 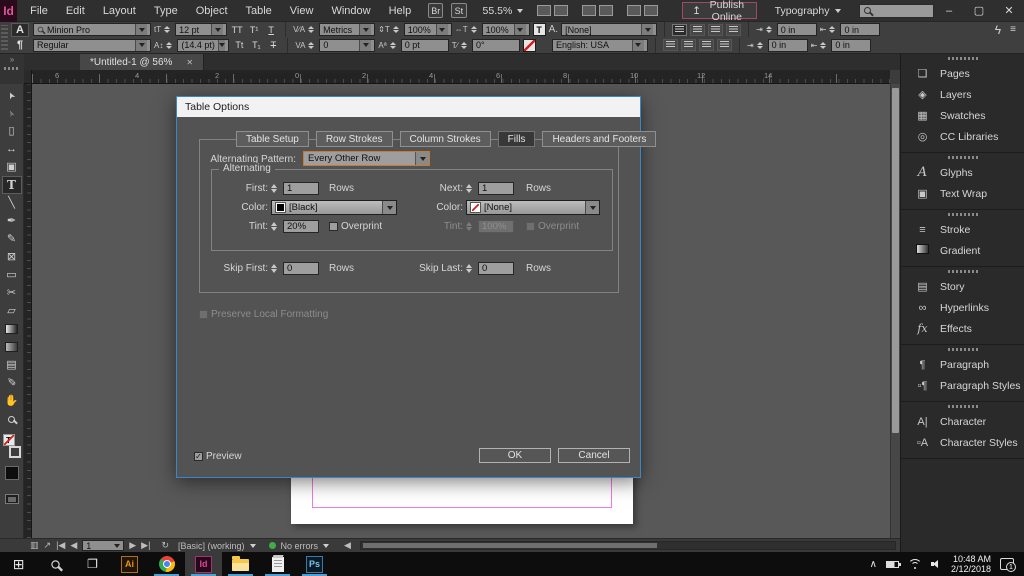 What do you see at coordinates (275, 188) in the screenshot?
I see `first-rows-stepper` at bounding box center [275, 188].